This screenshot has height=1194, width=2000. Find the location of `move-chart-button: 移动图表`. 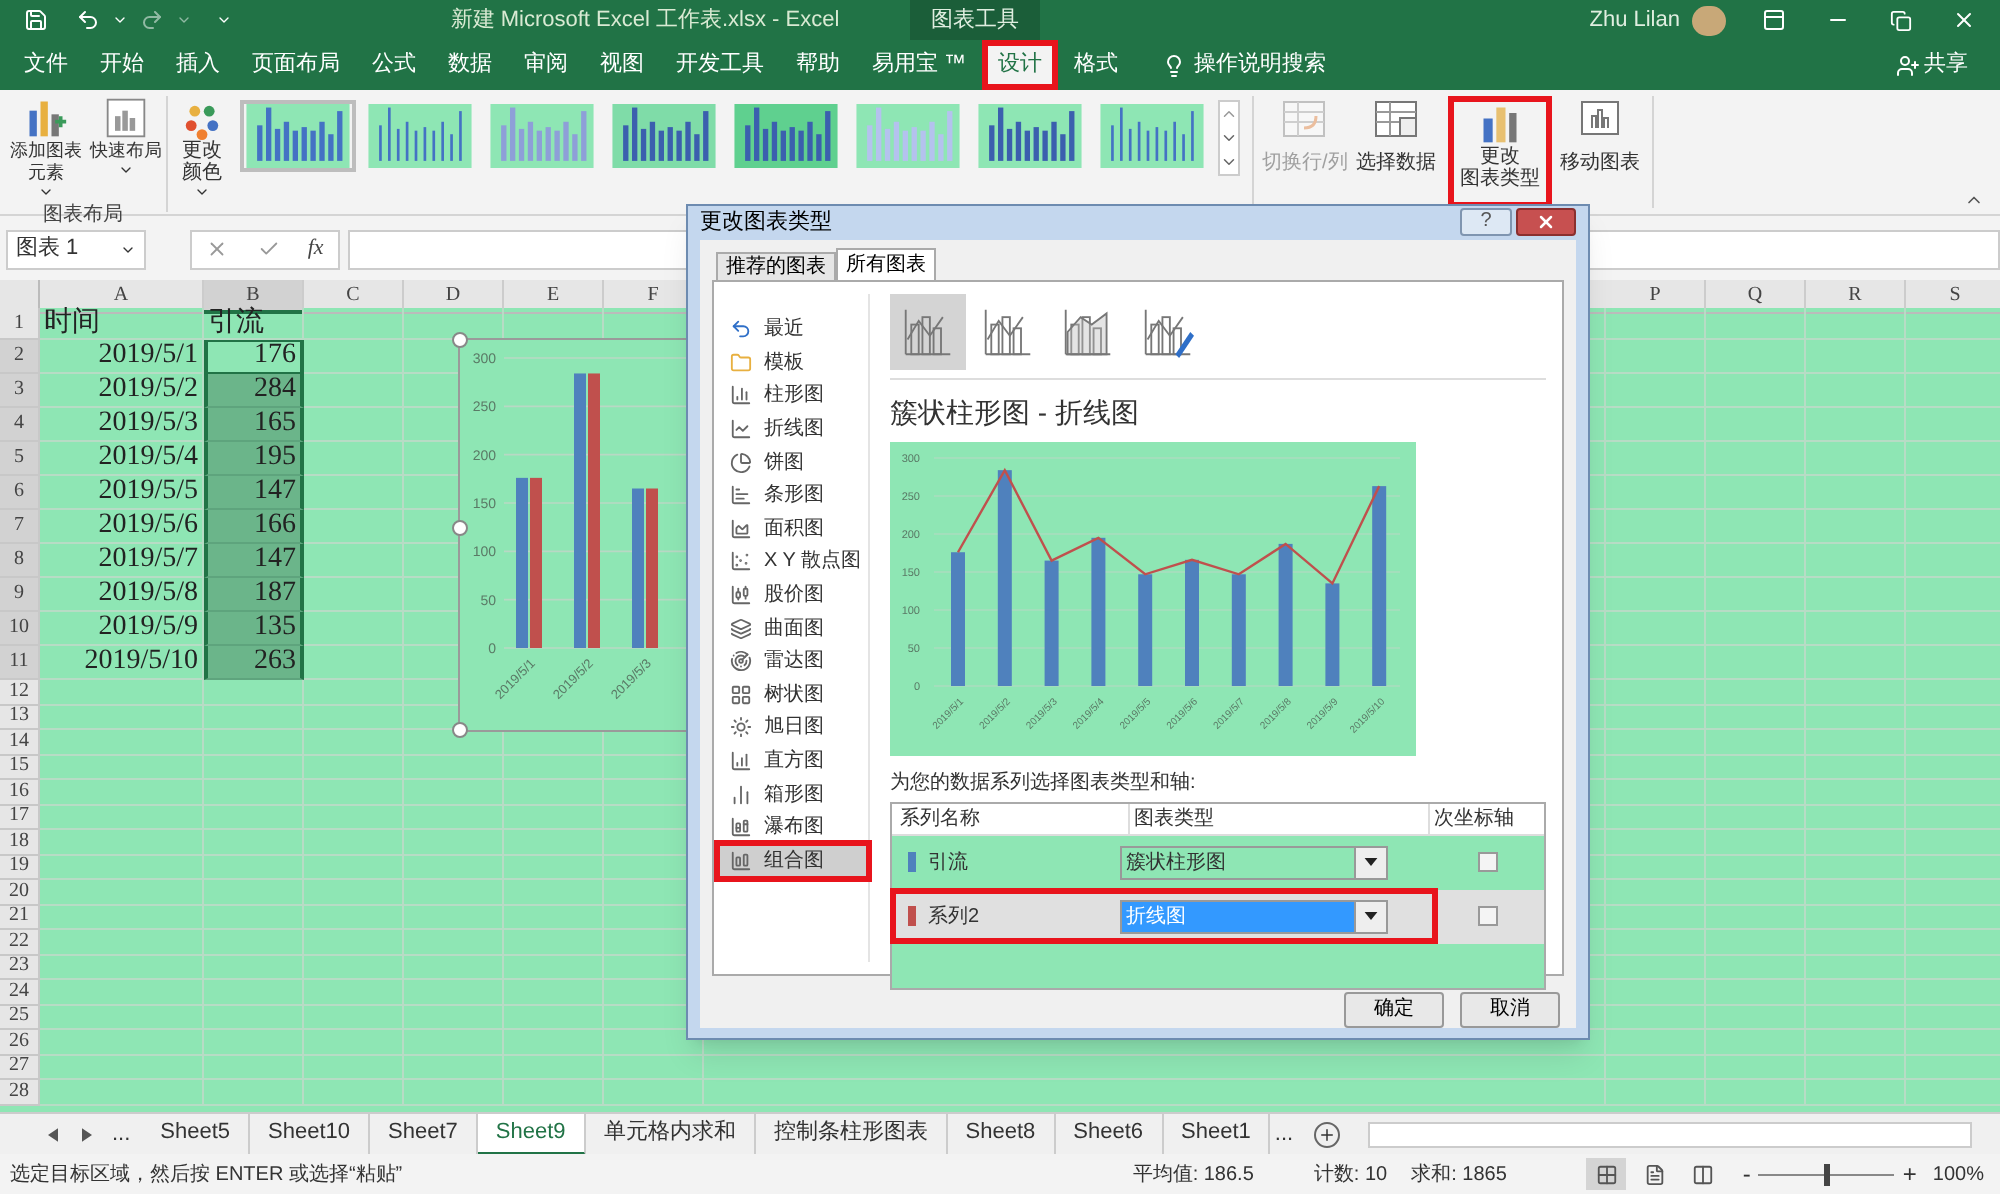

move-chart-button: 移动图表 is located at coordinates (1599, 136).